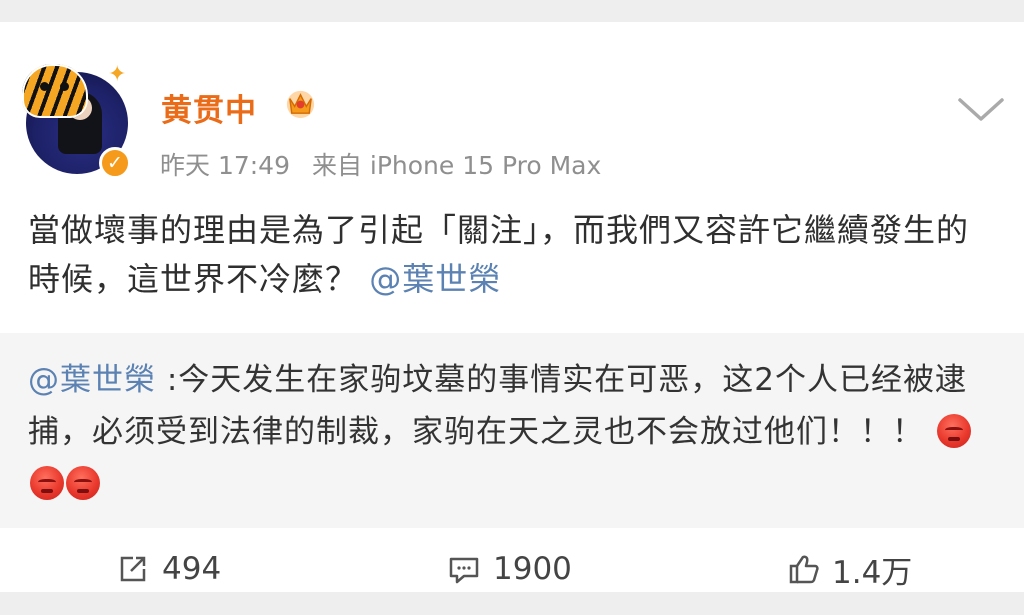 Image resolution: width=1024 pixels, height=615 pixels. I want to click on chevron-down-icon, so click(981, 110).